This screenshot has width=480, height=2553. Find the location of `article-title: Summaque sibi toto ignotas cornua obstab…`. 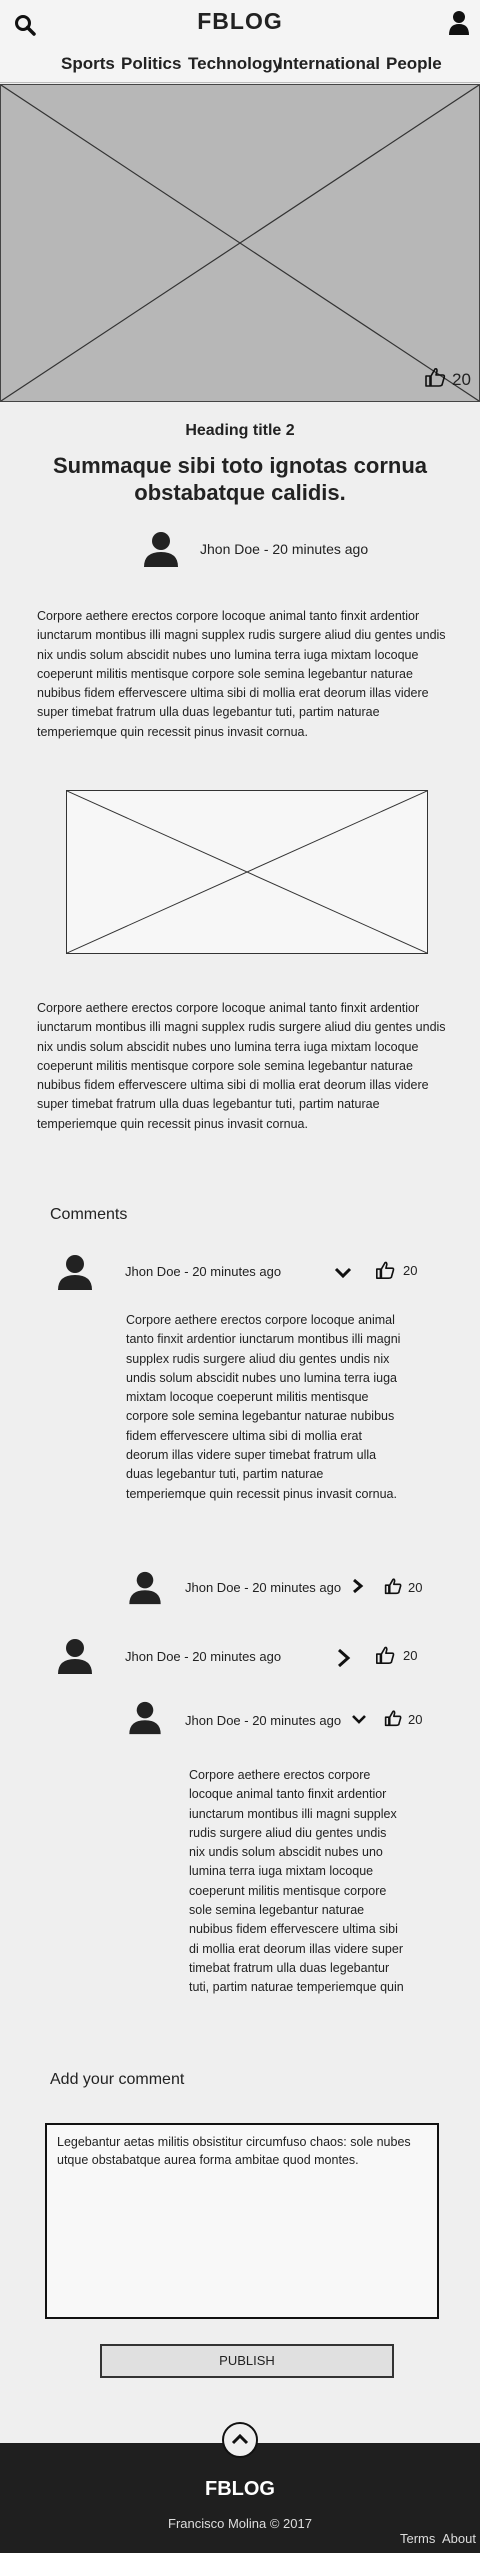

article-title: Summaque sibi toto ignotas cornua obstab… is located at coordinates (240, 479).